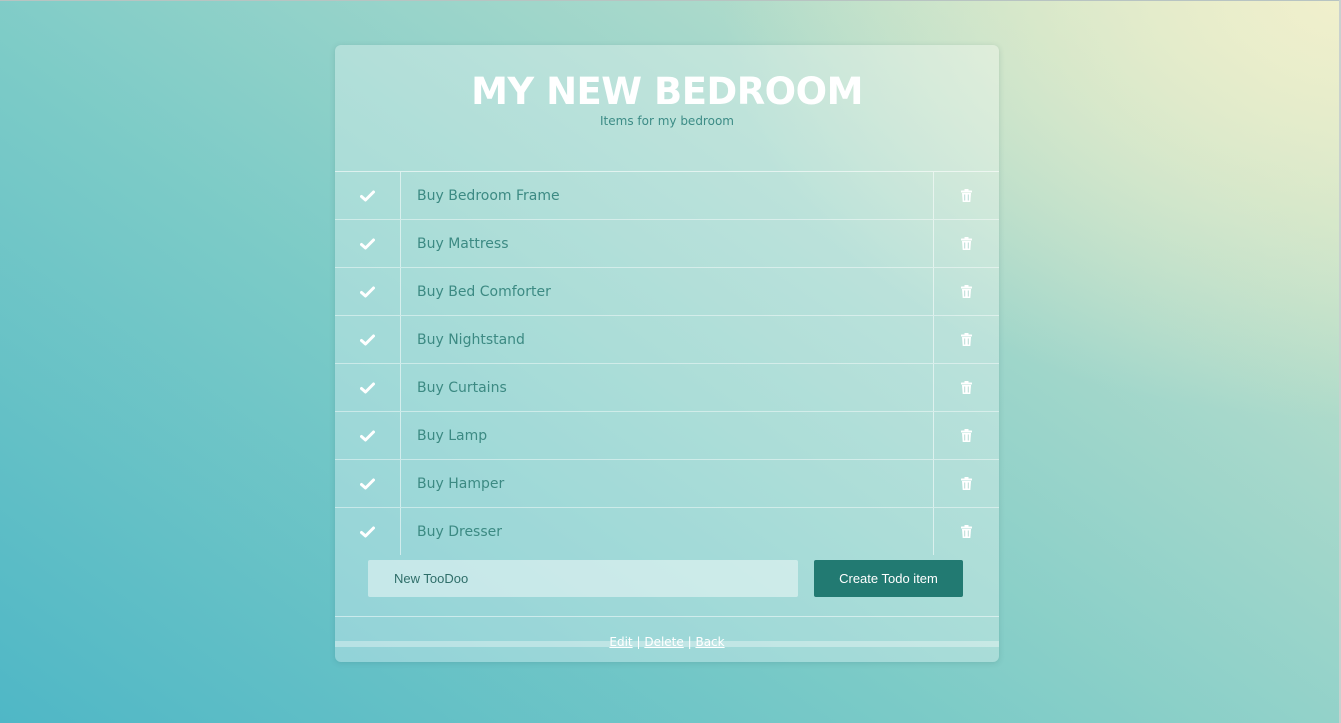 The height and width of the screenshot is (723, 1341). What do you see at coordinates (667, 196) in the screenshot?
I see `list-item: Buy Bedroom Frame` at bounding box center [667, 196].